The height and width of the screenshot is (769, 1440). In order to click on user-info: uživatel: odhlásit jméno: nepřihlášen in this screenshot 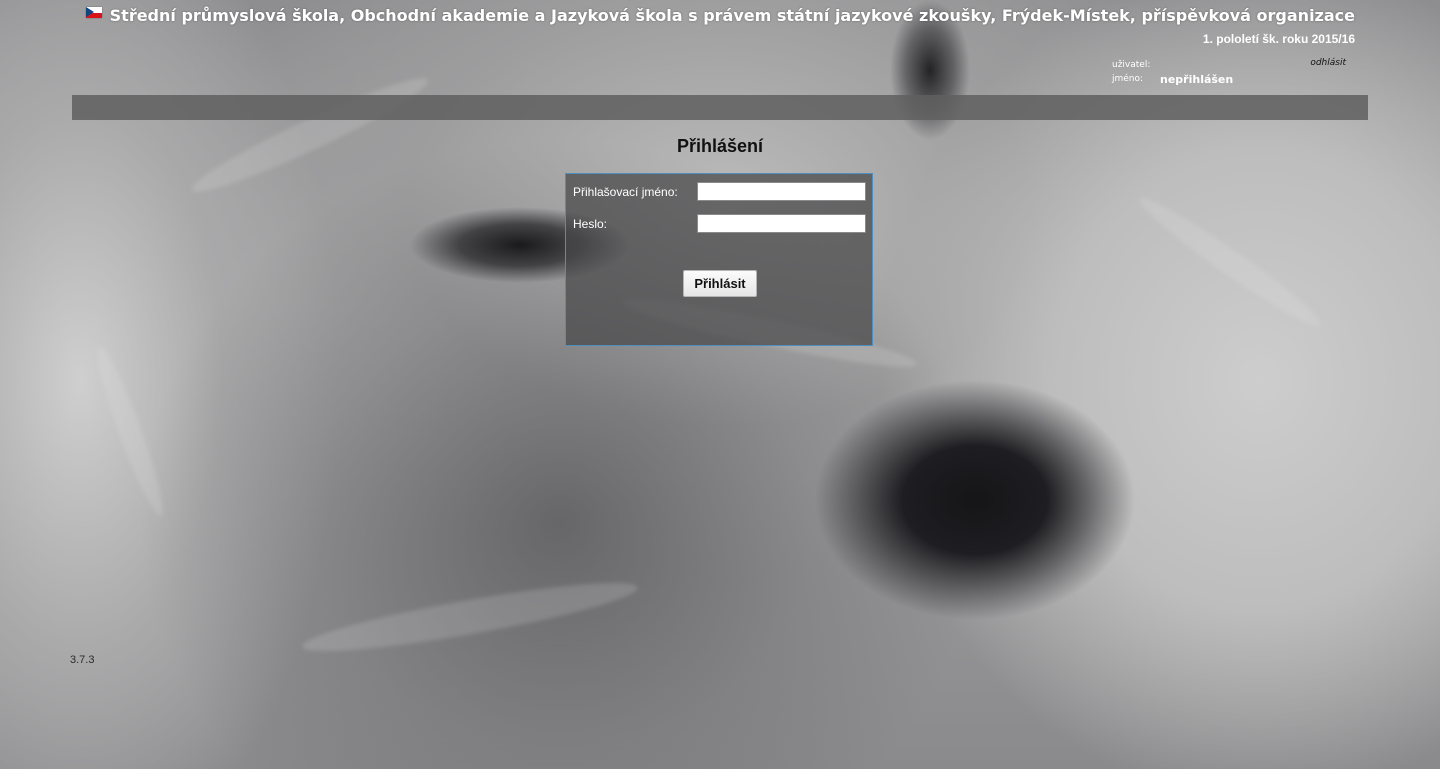, I will do `click(1232, 72)`.